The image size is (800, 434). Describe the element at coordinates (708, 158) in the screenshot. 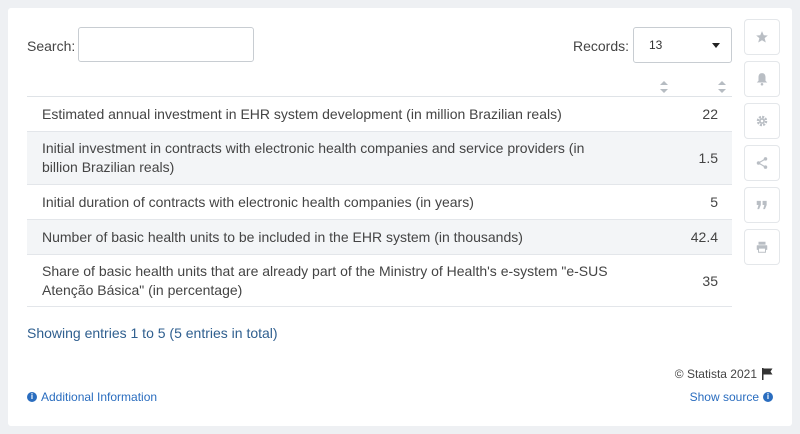

I see `row-value: 1.5` at that location.